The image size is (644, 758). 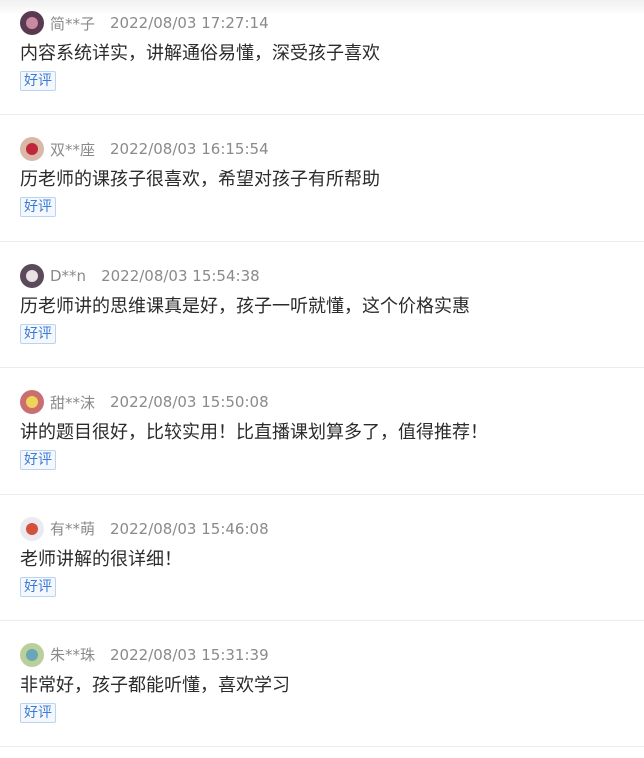 I want to click on review-time: 2022/08/03 15:31:39, so click(x=189, y=654).